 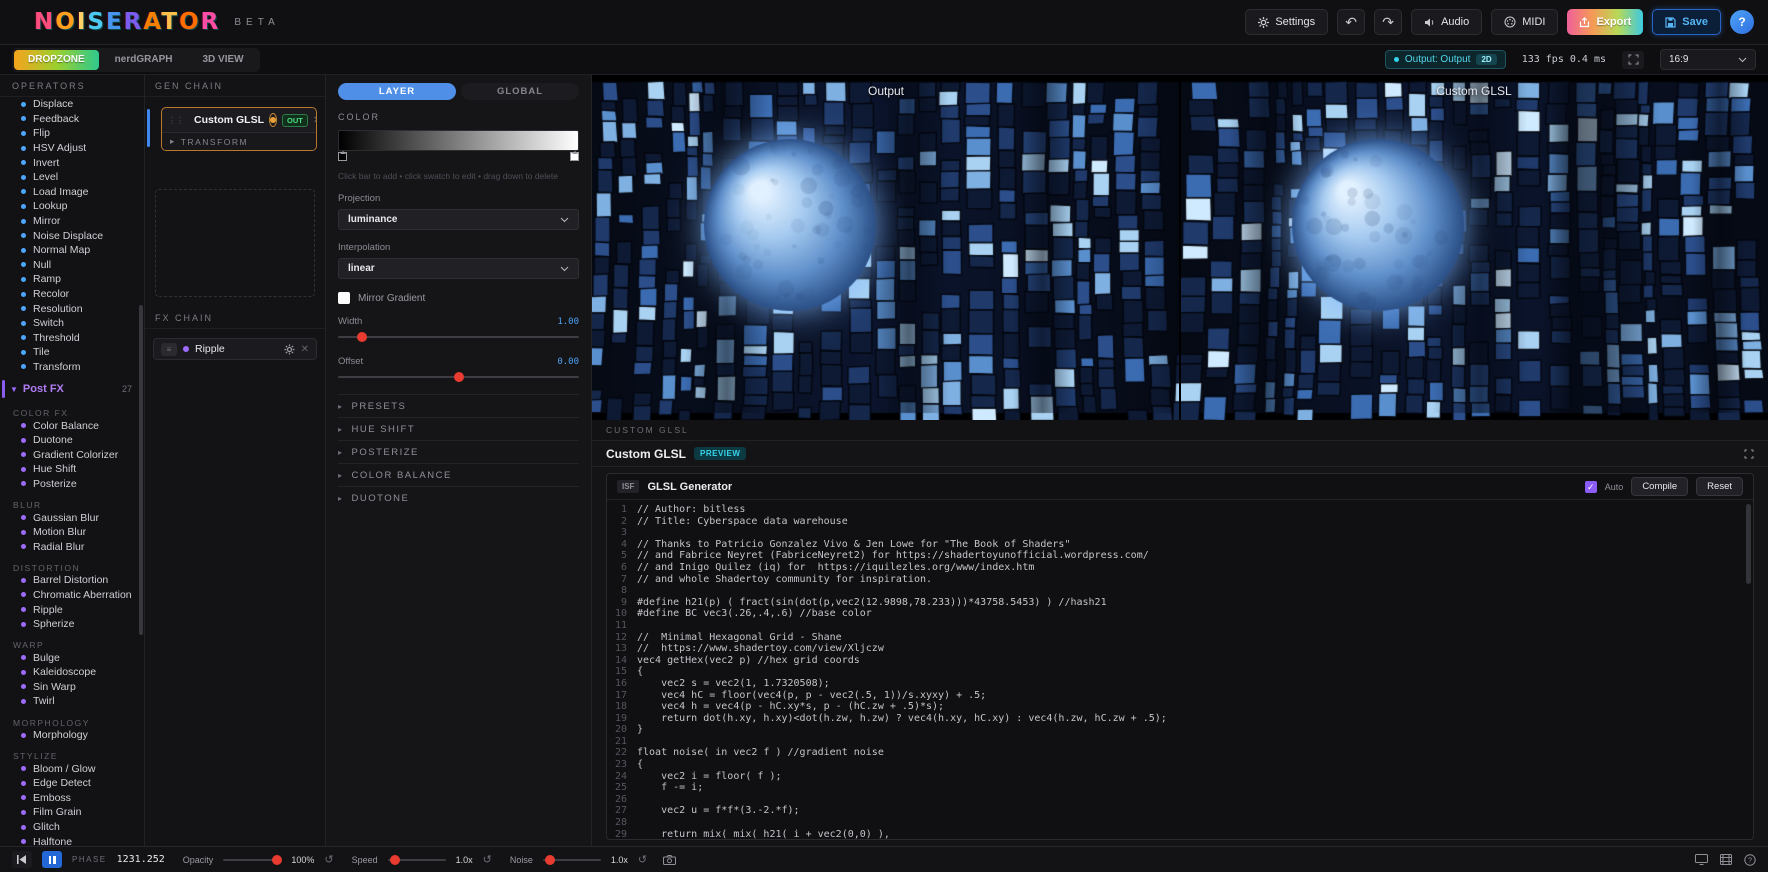 I want to click on tab-global: GLOBAL, so click(x=520, y=91).